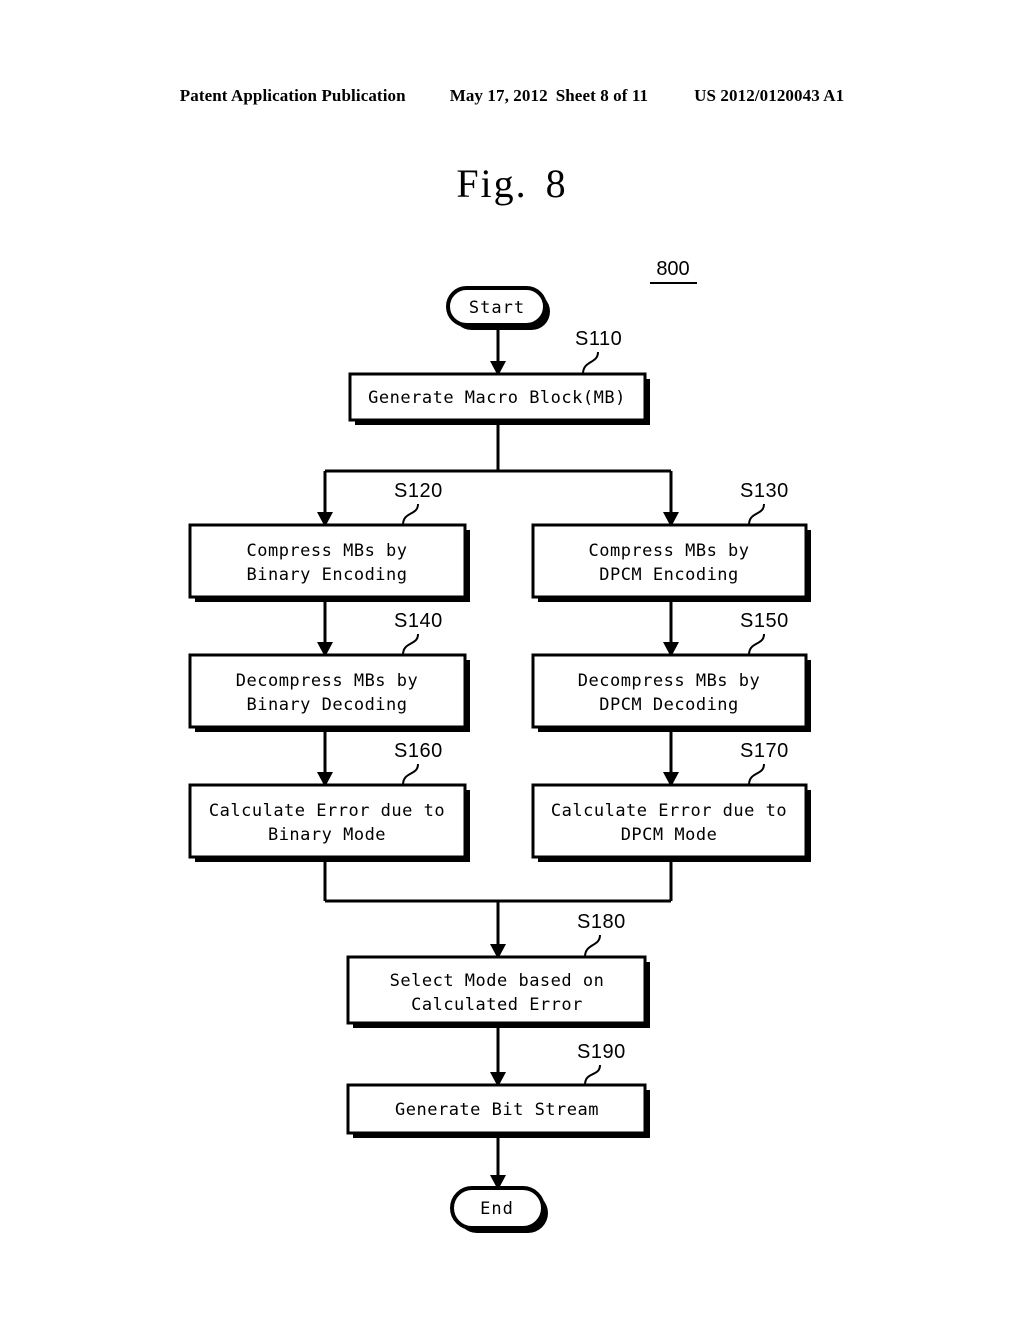  Describe the element at coordinates (326, 705) in the screenshot. I see `node-s140-line-1: Binary Decoding` at that location.